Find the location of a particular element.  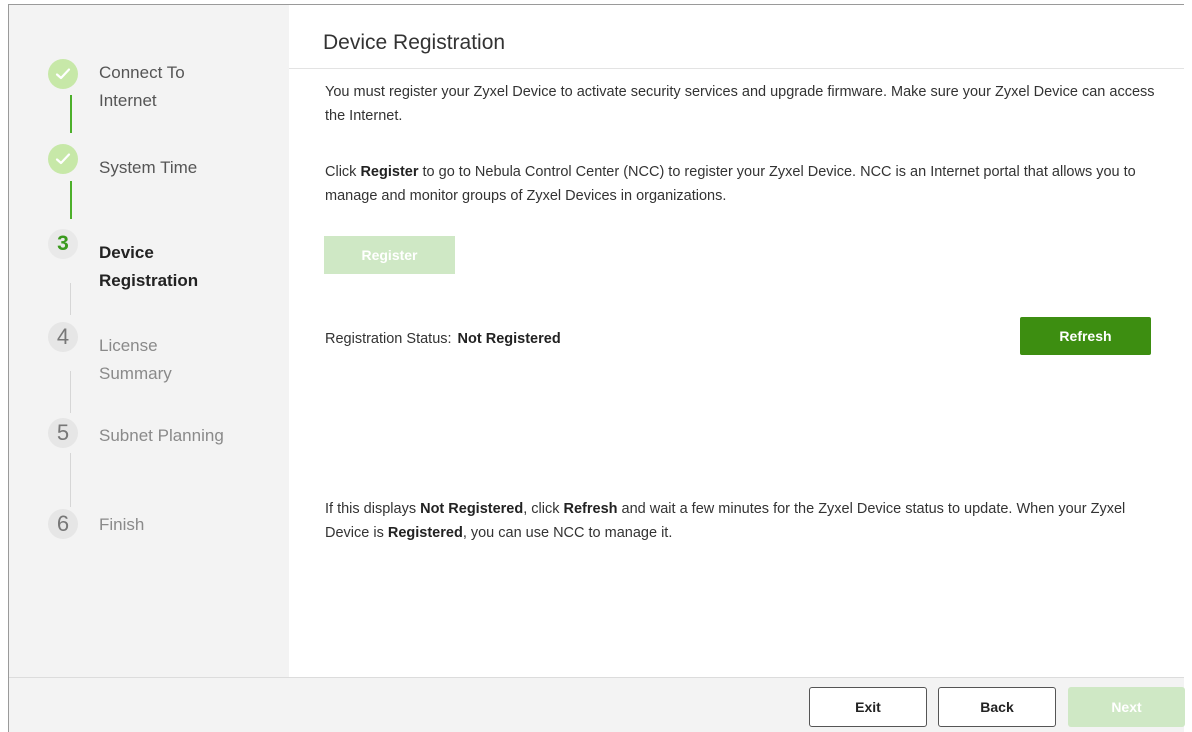

step-label-line2: Summary is located at coordinates (135, 373).